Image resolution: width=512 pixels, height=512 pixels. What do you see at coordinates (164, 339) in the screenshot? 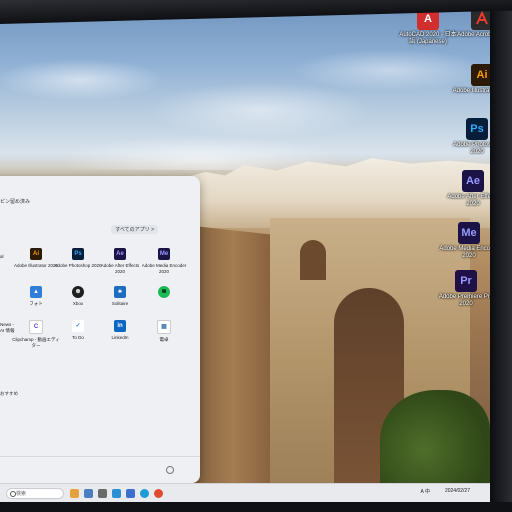
I see `pinned-app-label: 電卓` at bounding box center [164, 339].